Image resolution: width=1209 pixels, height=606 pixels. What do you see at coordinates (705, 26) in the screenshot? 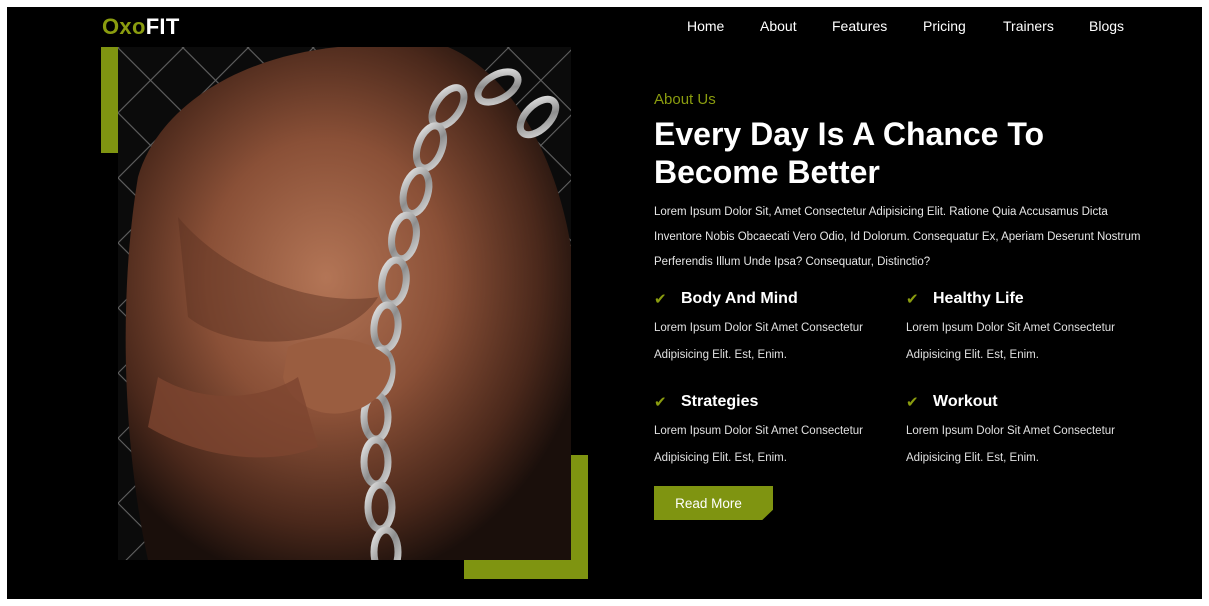
I see `nav-home: Home` at bounding box center [705, 26].